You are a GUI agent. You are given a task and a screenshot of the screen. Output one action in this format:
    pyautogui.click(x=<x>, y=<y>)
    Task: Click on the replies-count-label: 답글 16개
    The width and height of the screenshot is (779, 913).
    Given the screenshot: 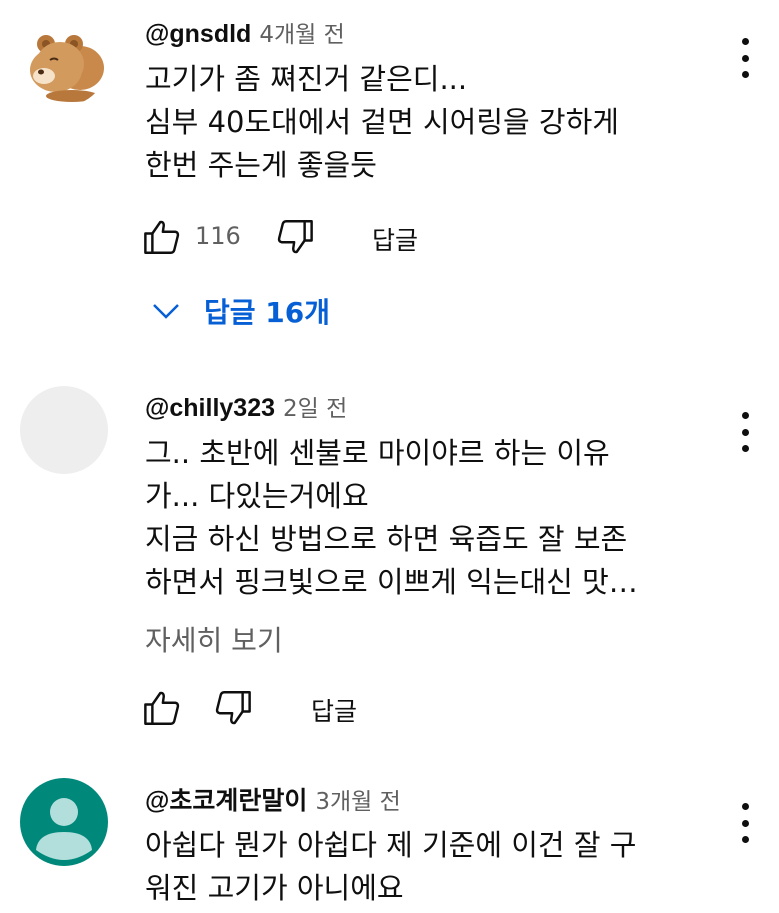 What is the action you would take?
    pyautogui.click(x=267, y=312)
    